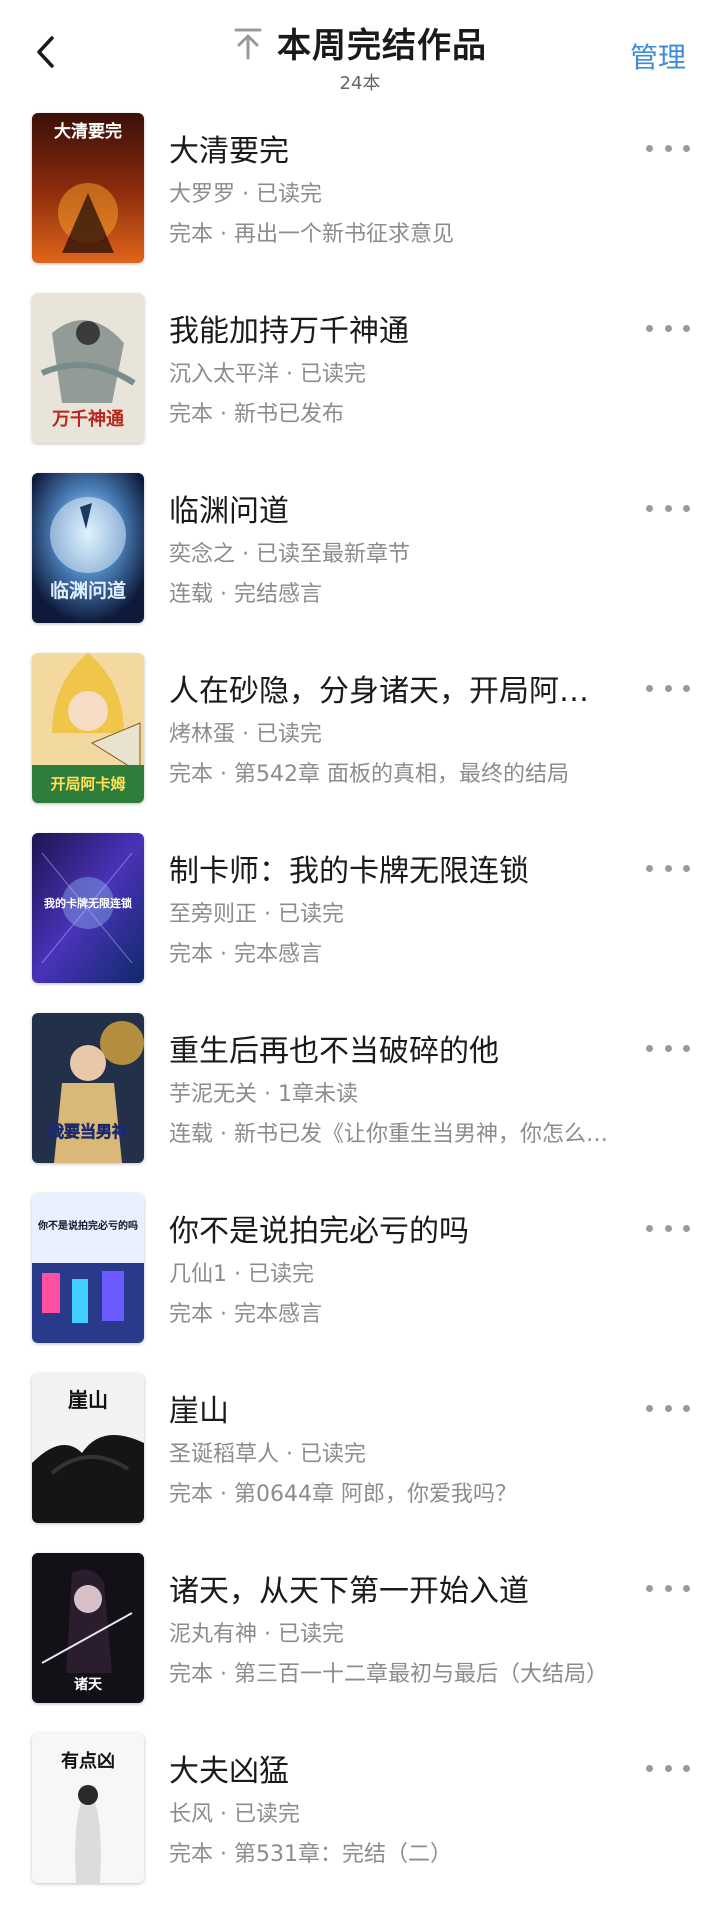 The width and height of the screenshot is (720, 1910). What do you see at coordinates (289, 554) in the screenshot?
I see `book-author-progress: 奕念之 · 已读至最新章节` at bounding box center [289, 554].